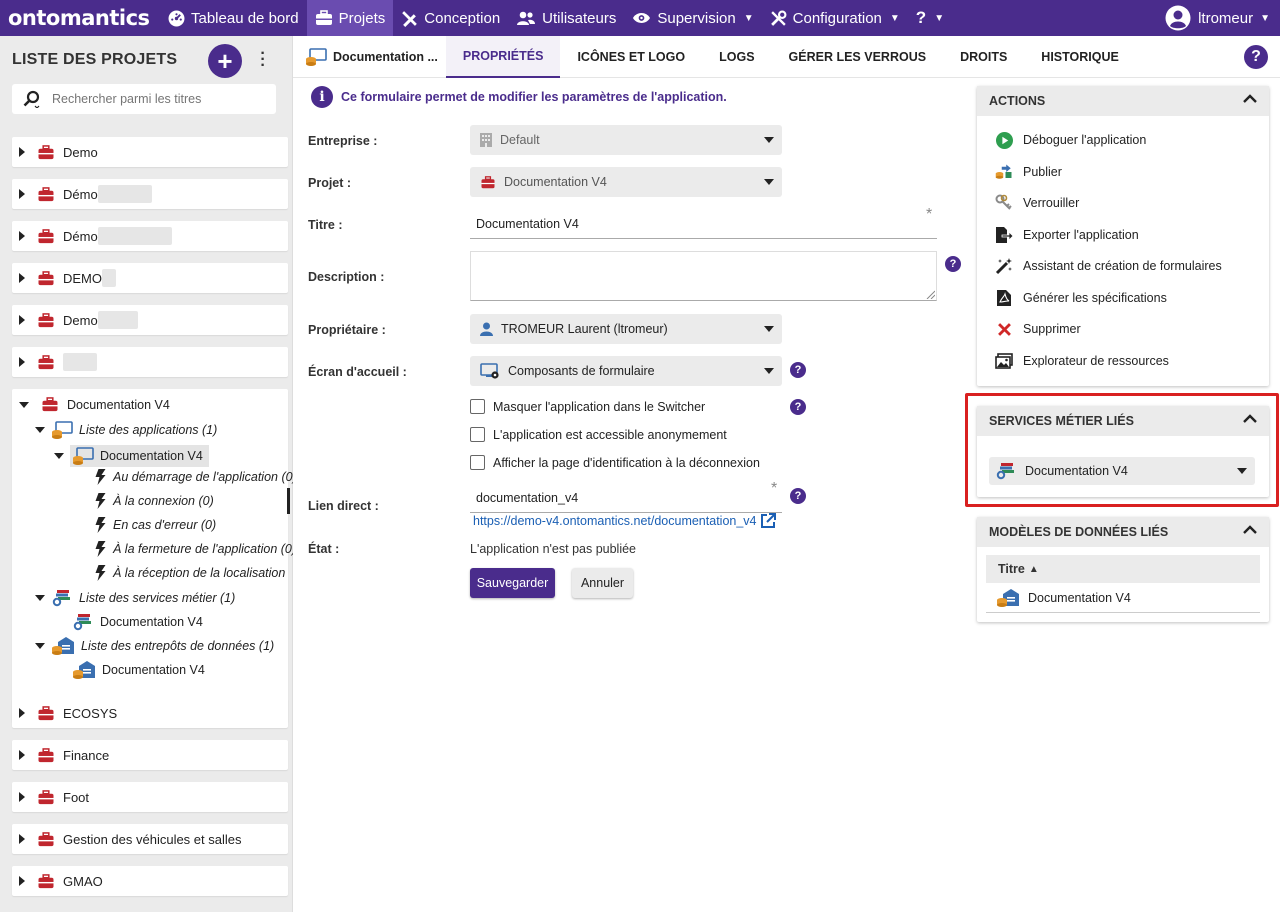 The height and width of the screenshot is (912, 1280). I want to click on sidebar-scrollbar, so click(288, 501).